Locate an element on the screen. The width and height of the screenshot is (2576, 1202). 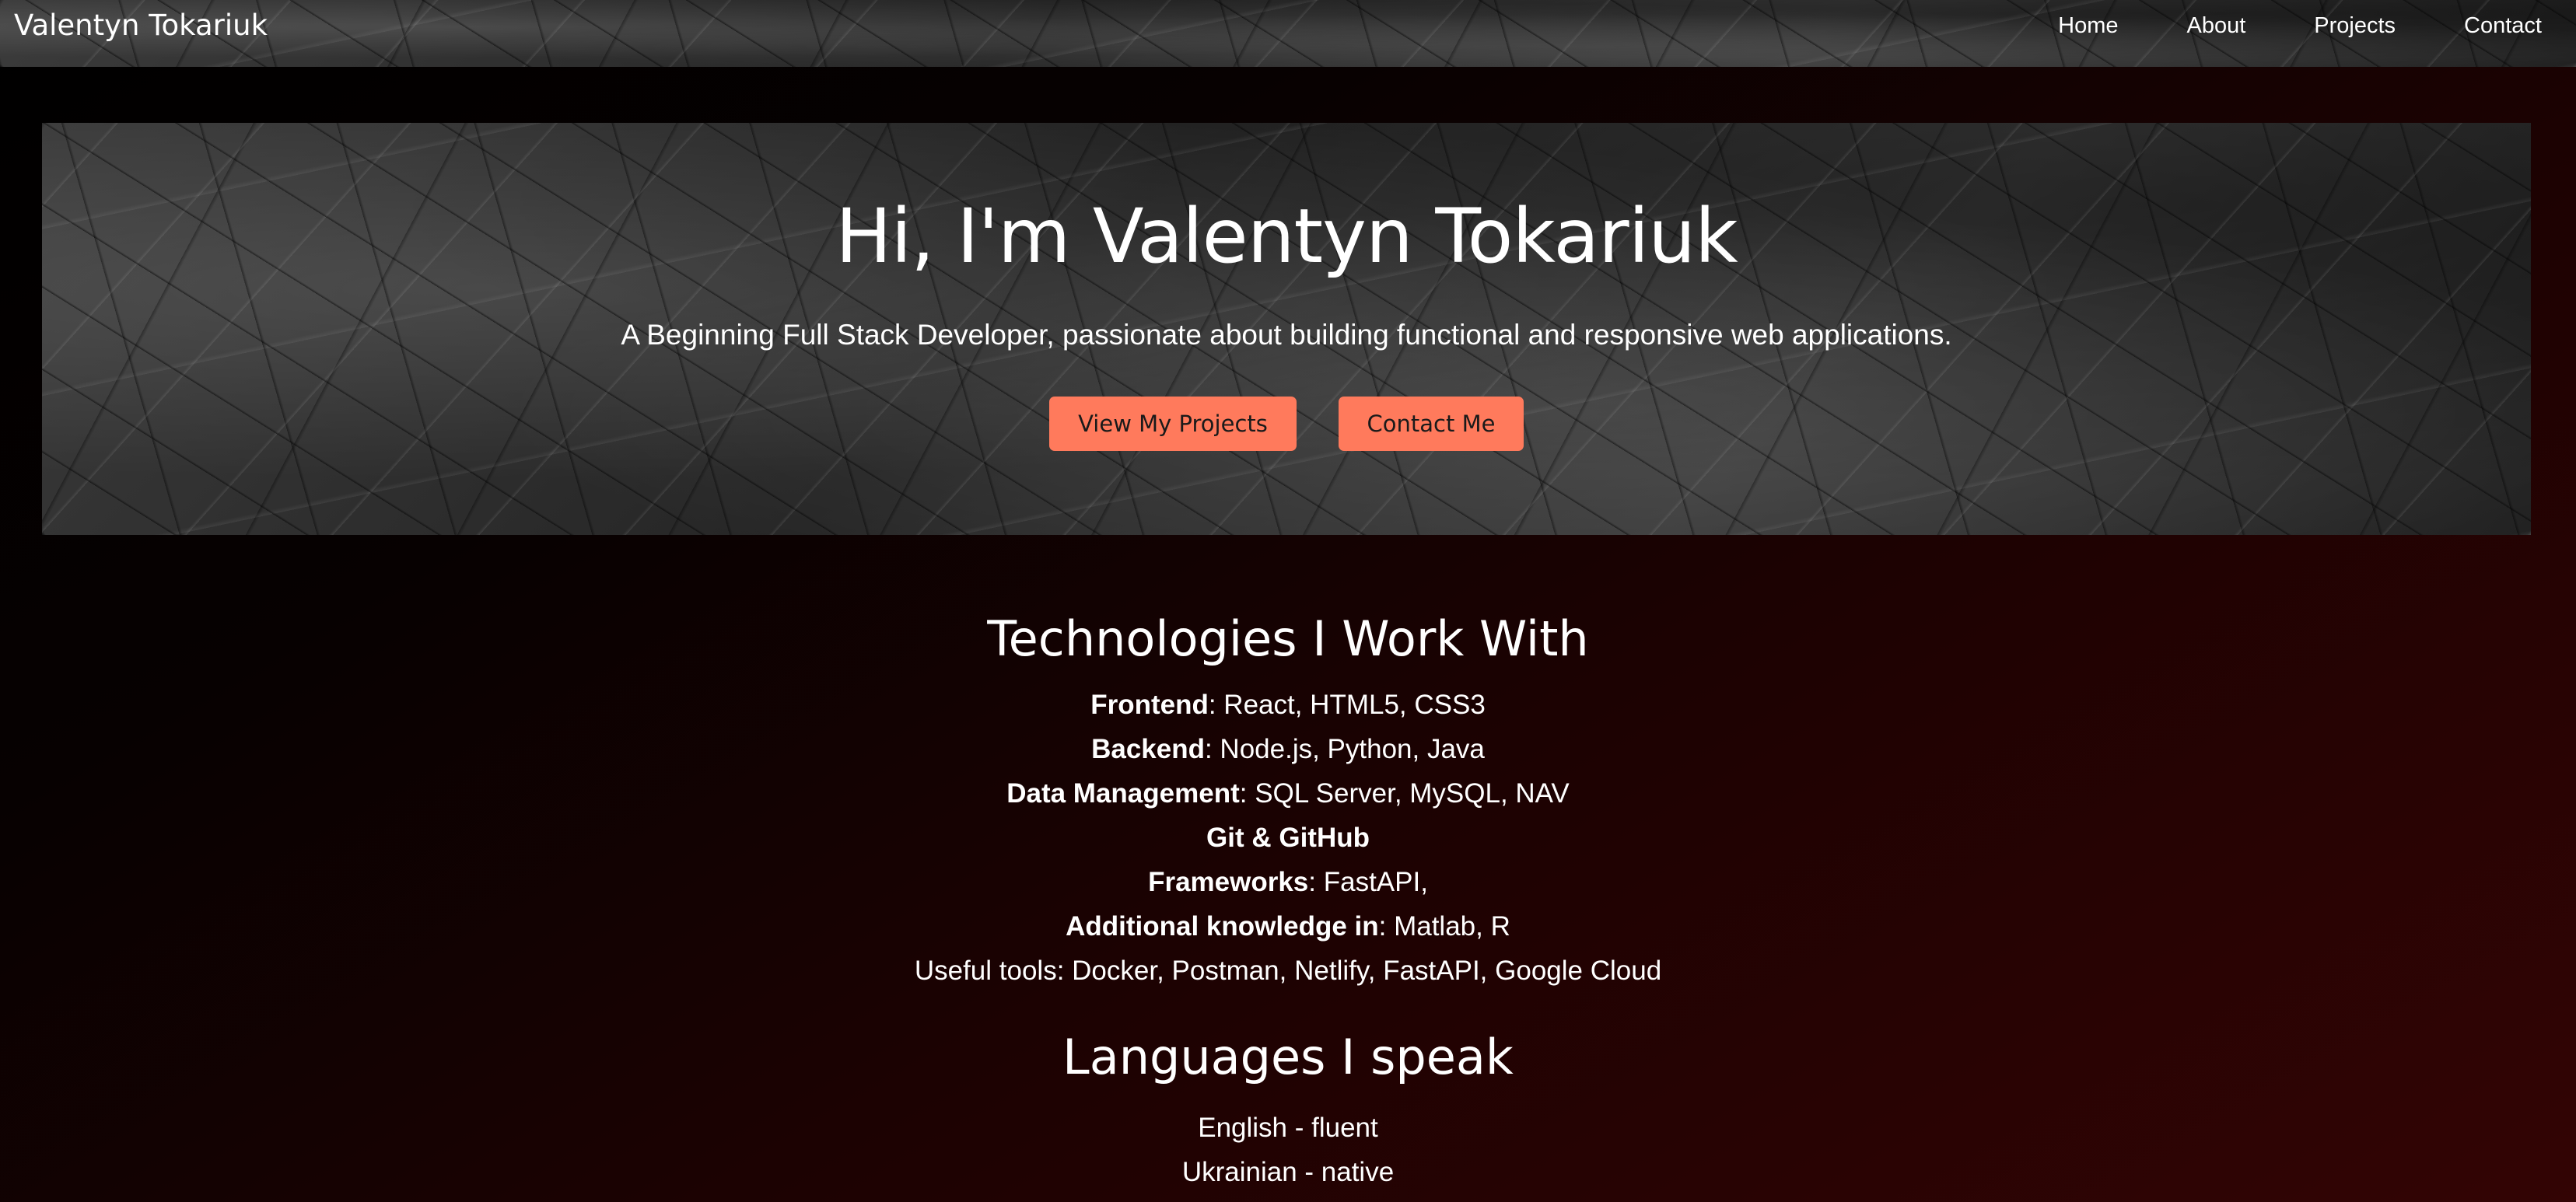
tech-item-frameworks: Frameworks: FastAPI, is located at coordinates (1288, 882).